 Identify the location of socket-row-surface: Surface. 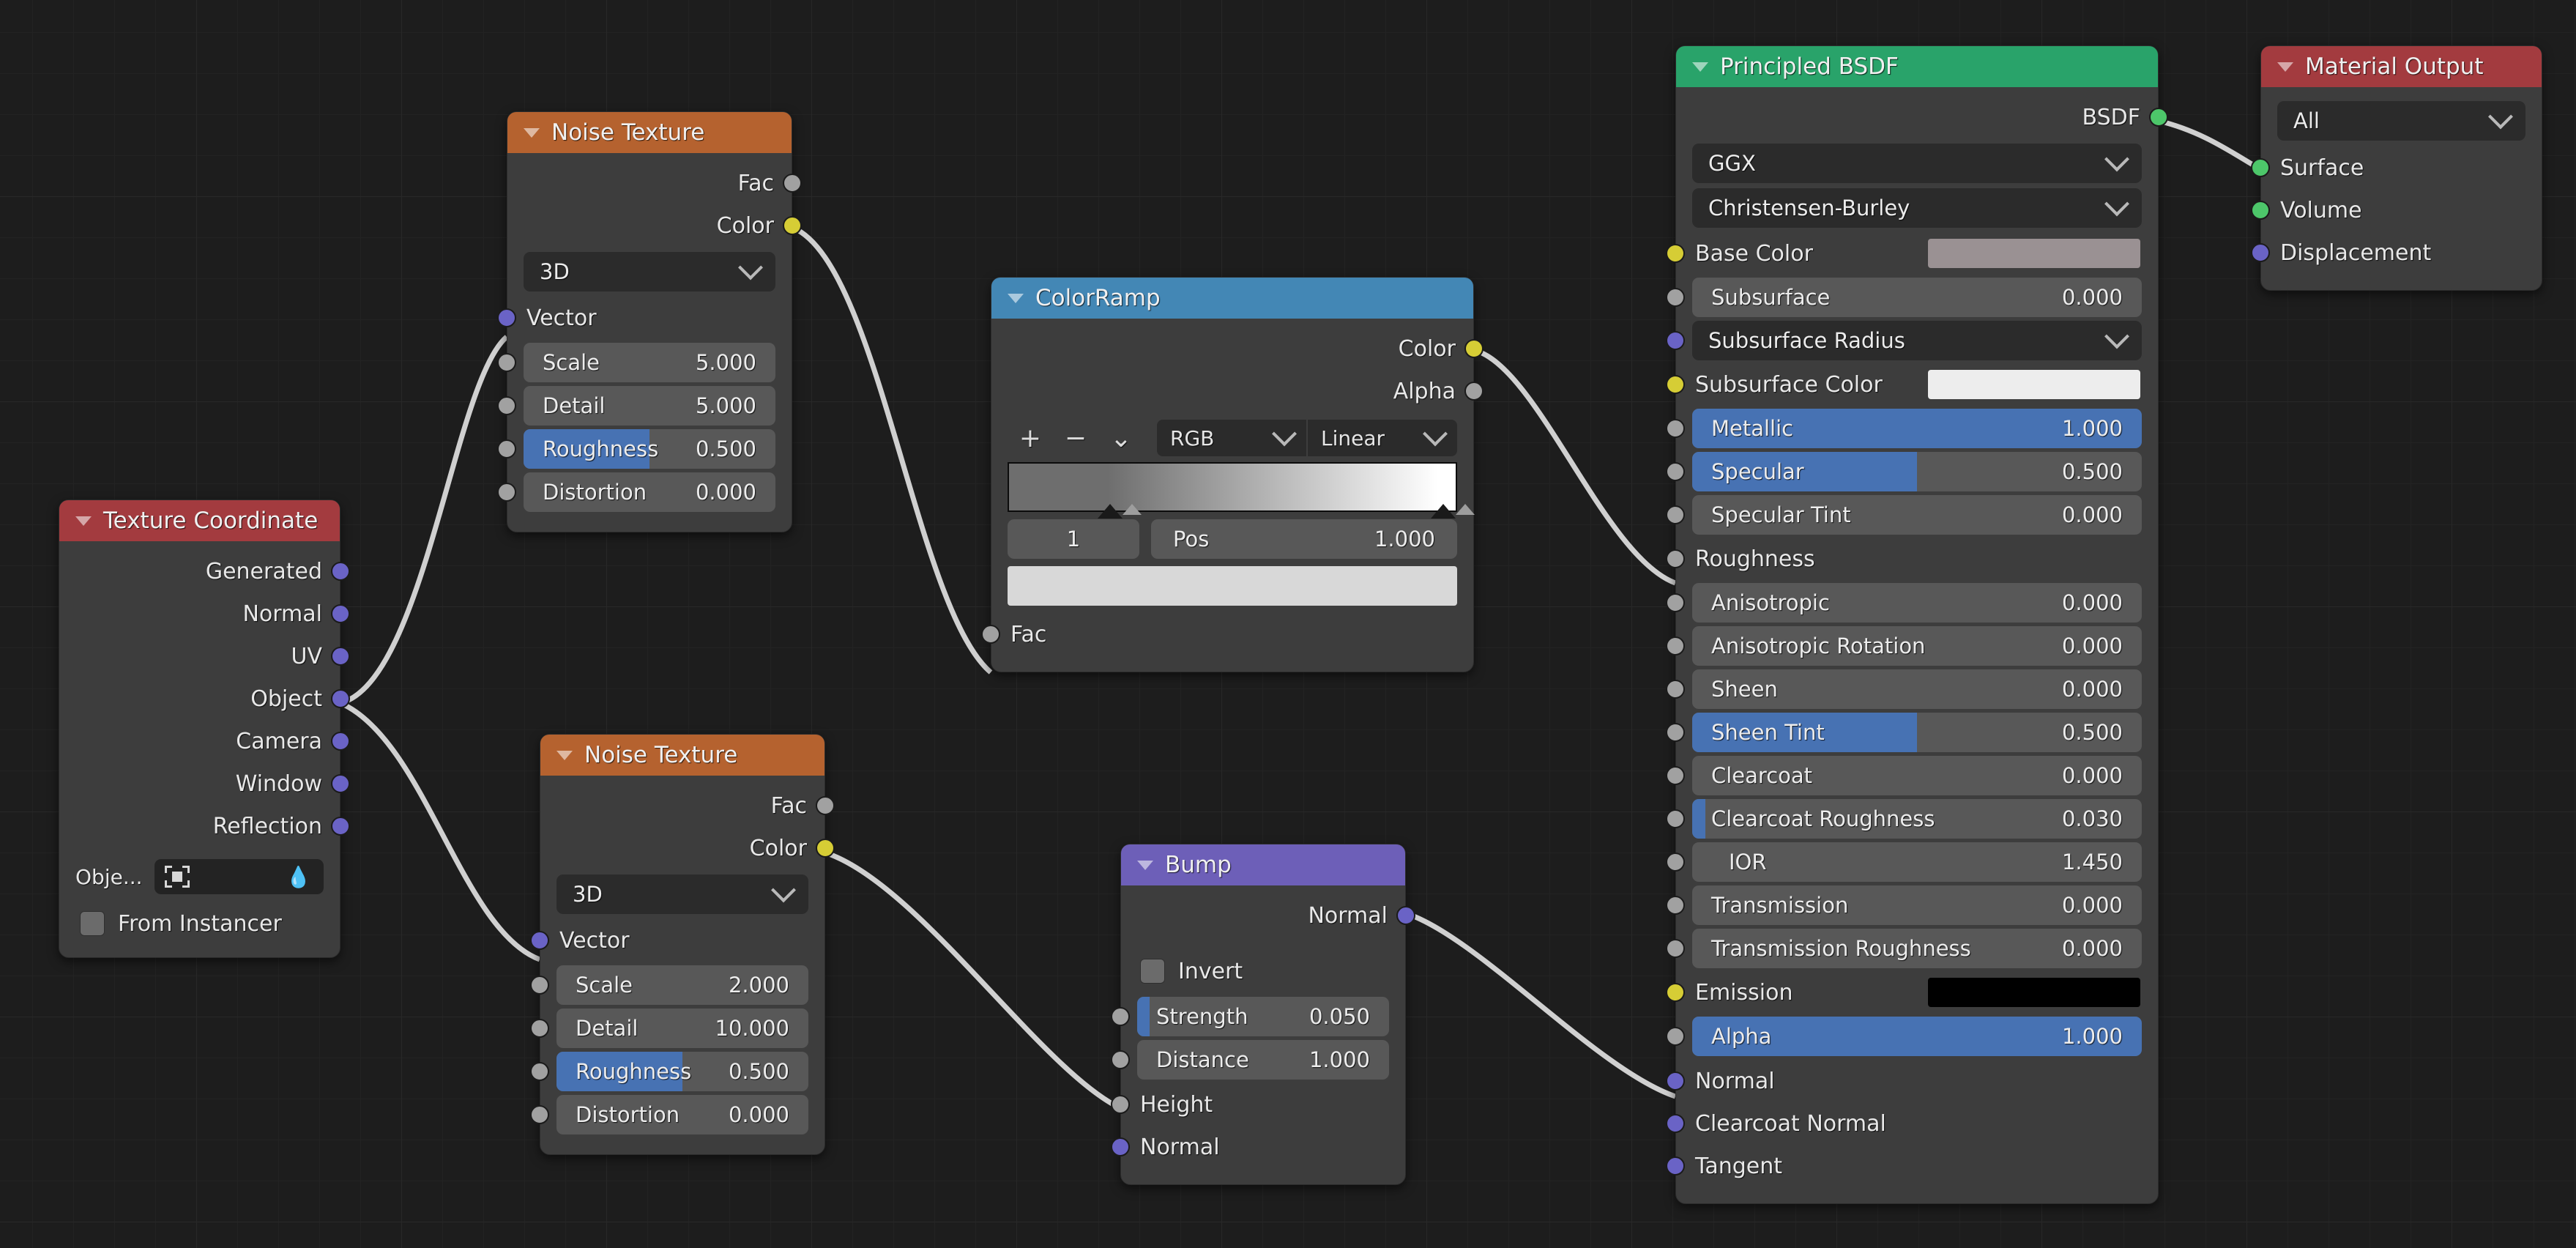
(2396, 168).